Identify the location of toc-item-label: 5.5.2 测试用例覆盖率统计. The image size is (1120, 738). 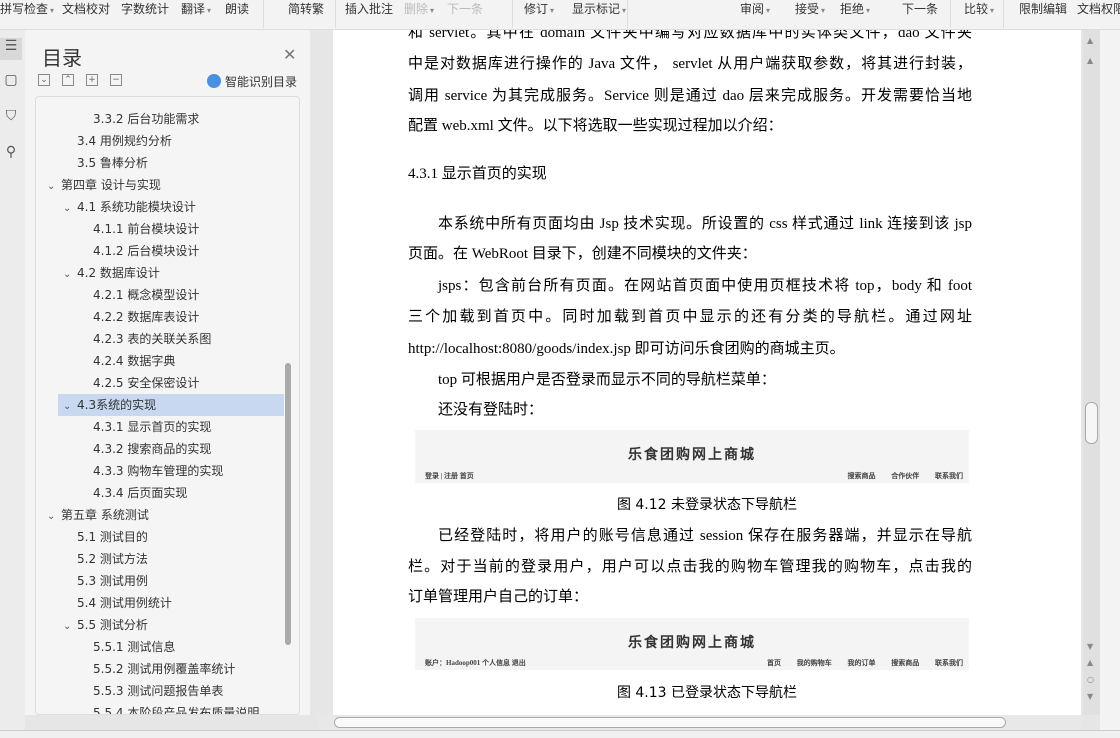
(164, 669).